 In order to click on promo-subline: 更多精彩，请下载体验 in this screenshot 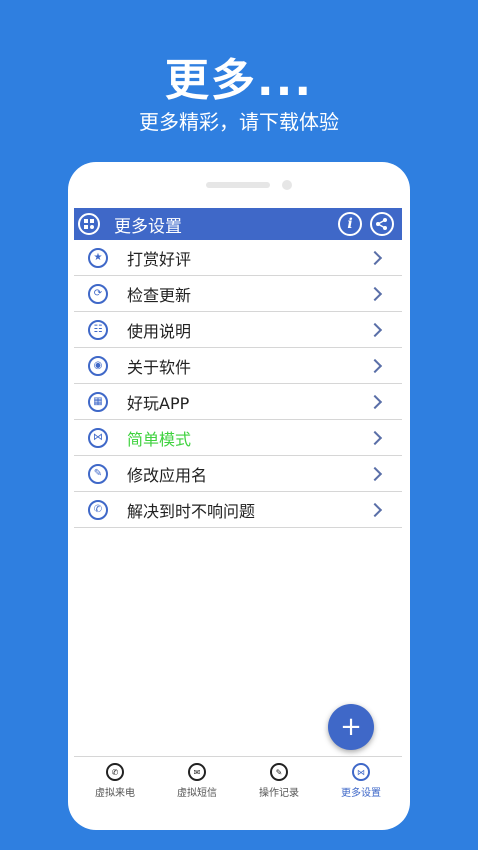, I will do `click(239, 122)`.